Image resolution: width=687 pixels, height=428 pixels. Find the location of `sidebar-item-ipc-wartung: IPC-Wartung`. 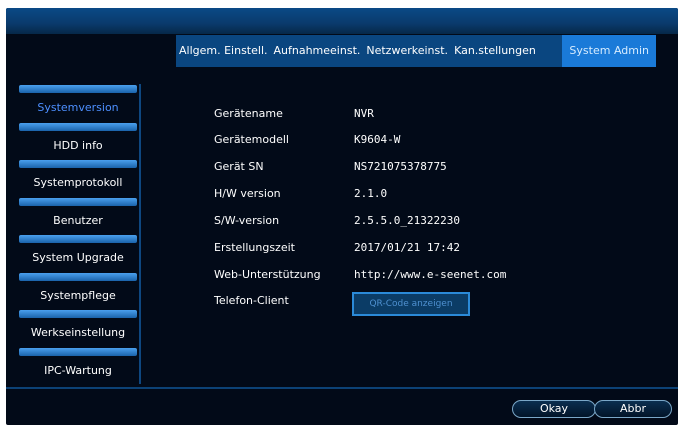

sidebar-item-ipc-wartung: IPC-Wartung is located at coordinates (78, 366).